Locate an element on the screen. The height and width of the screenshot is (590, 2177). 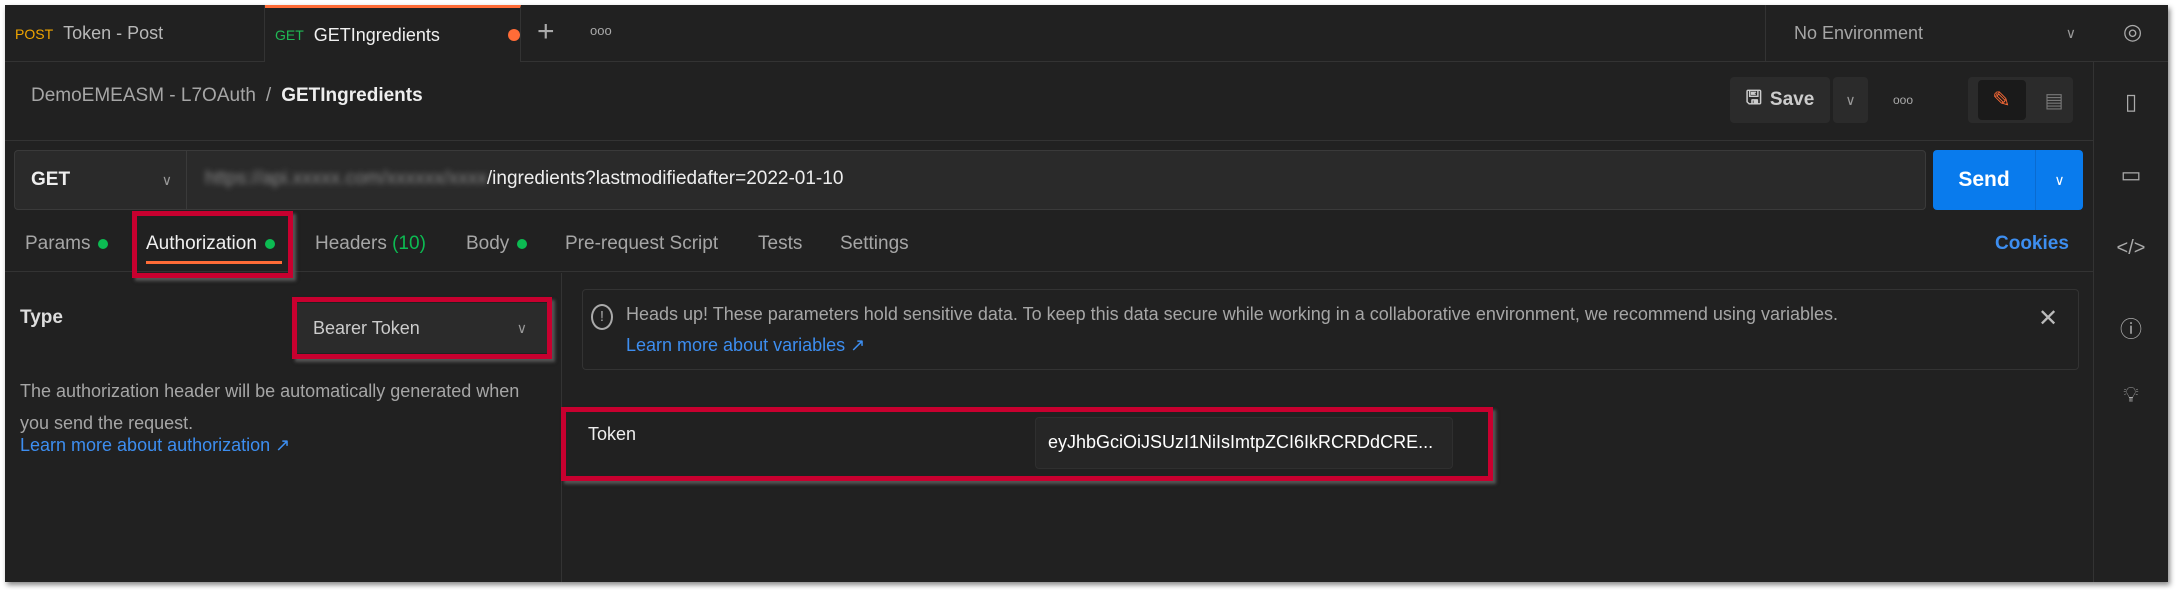
learn-more-variables-link: Learn more about variables ↗ is located at coordinates (745, 345).